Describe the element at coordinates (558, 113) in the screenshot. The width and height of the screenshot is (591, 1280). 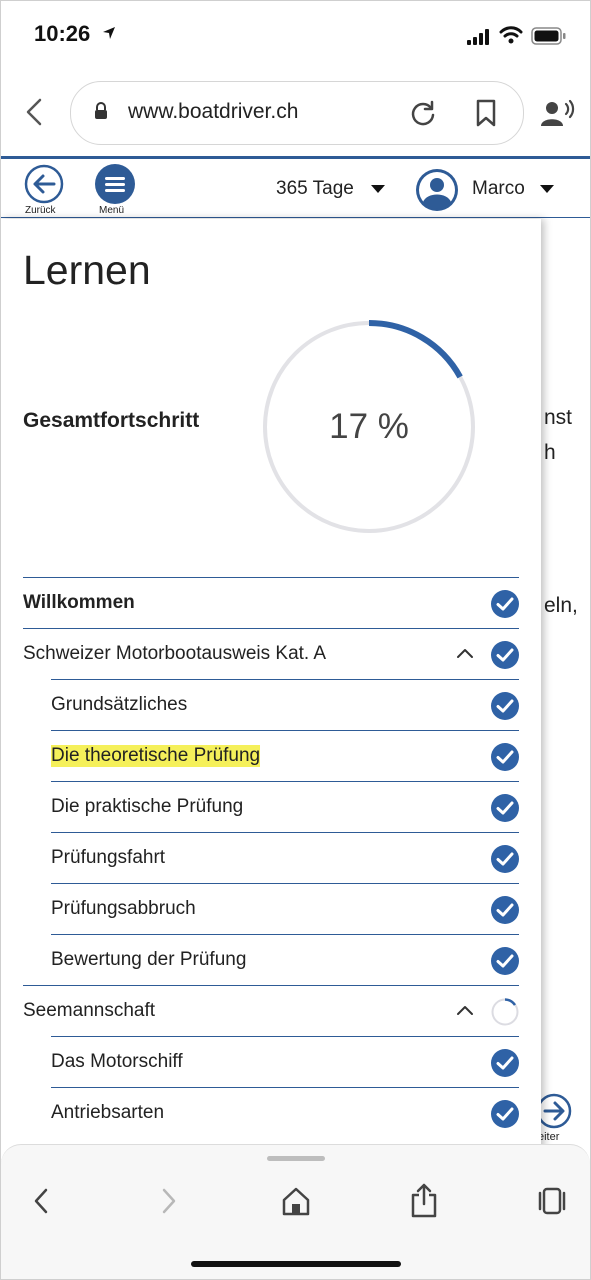
I see `voice-reader-icon` at that location.